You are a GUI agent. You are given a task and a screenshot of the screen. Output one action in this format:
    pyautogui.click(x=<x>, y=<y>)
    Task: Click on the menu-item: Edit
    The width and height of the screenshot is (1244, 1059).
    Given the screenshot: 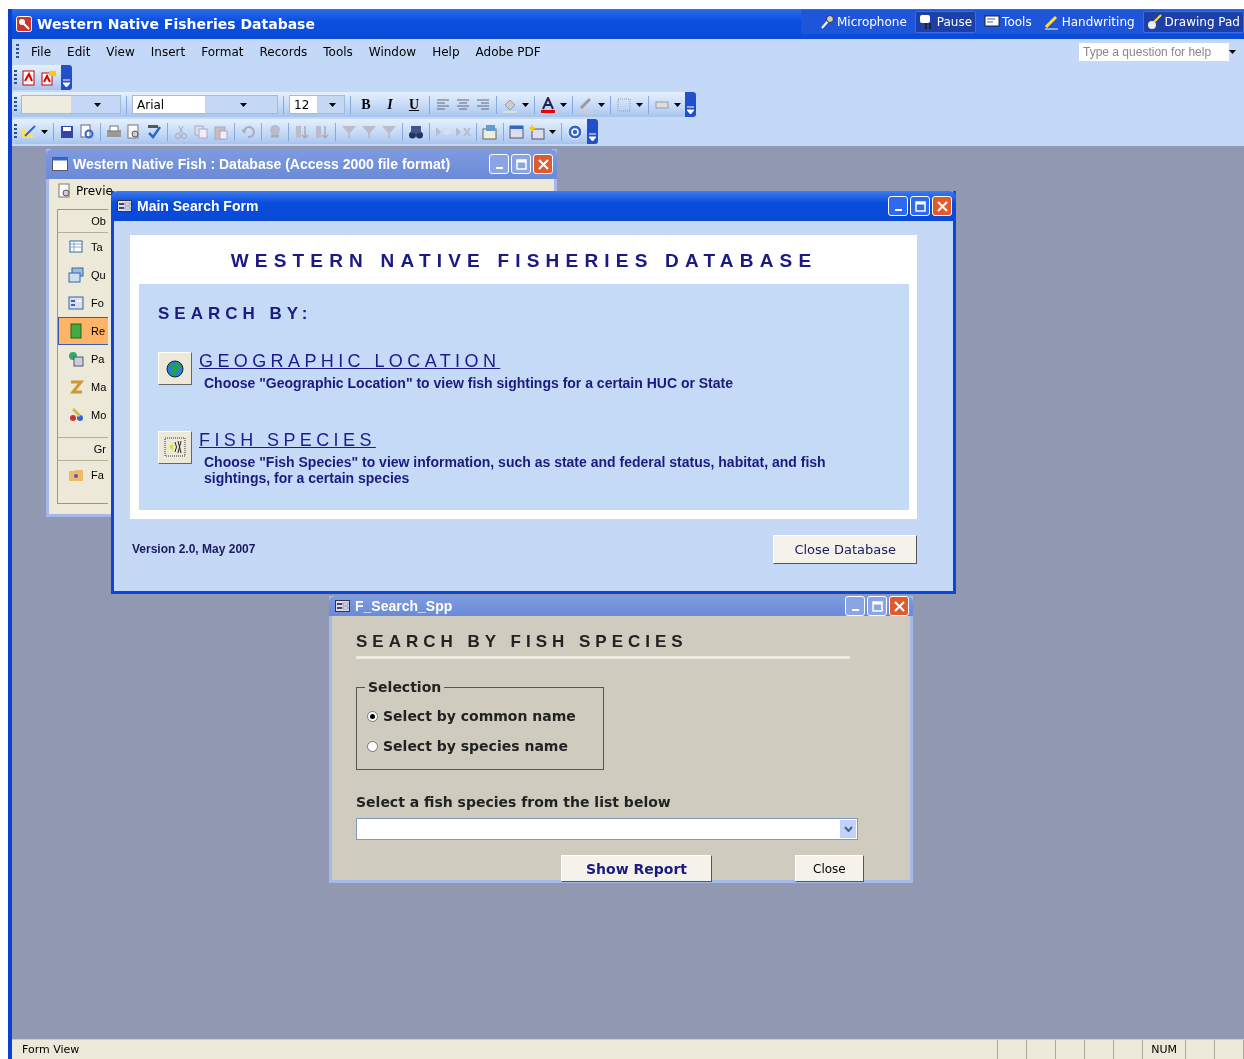 What is the action you would take?
    pyautogui.click(x=79, y=51)
    